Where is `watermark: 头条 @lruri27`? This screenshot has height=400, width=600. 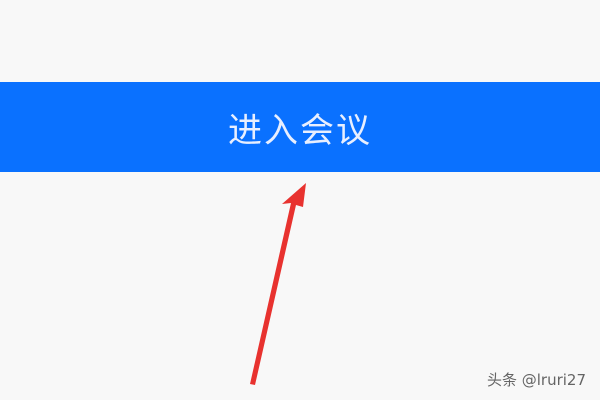
watermark: 头条 @lruri27 is located at coordinates (536, 379).